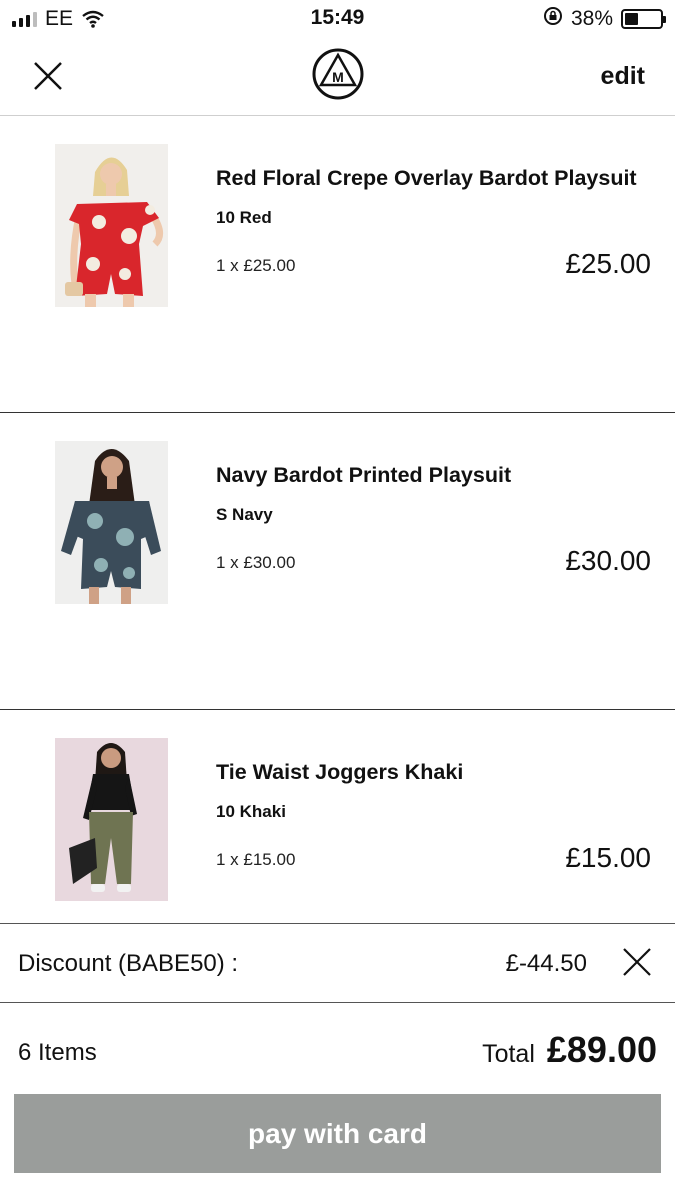  Describe the element at coordinates (508, 1054) in the screenshot. I see `total-label: Total` at that location.